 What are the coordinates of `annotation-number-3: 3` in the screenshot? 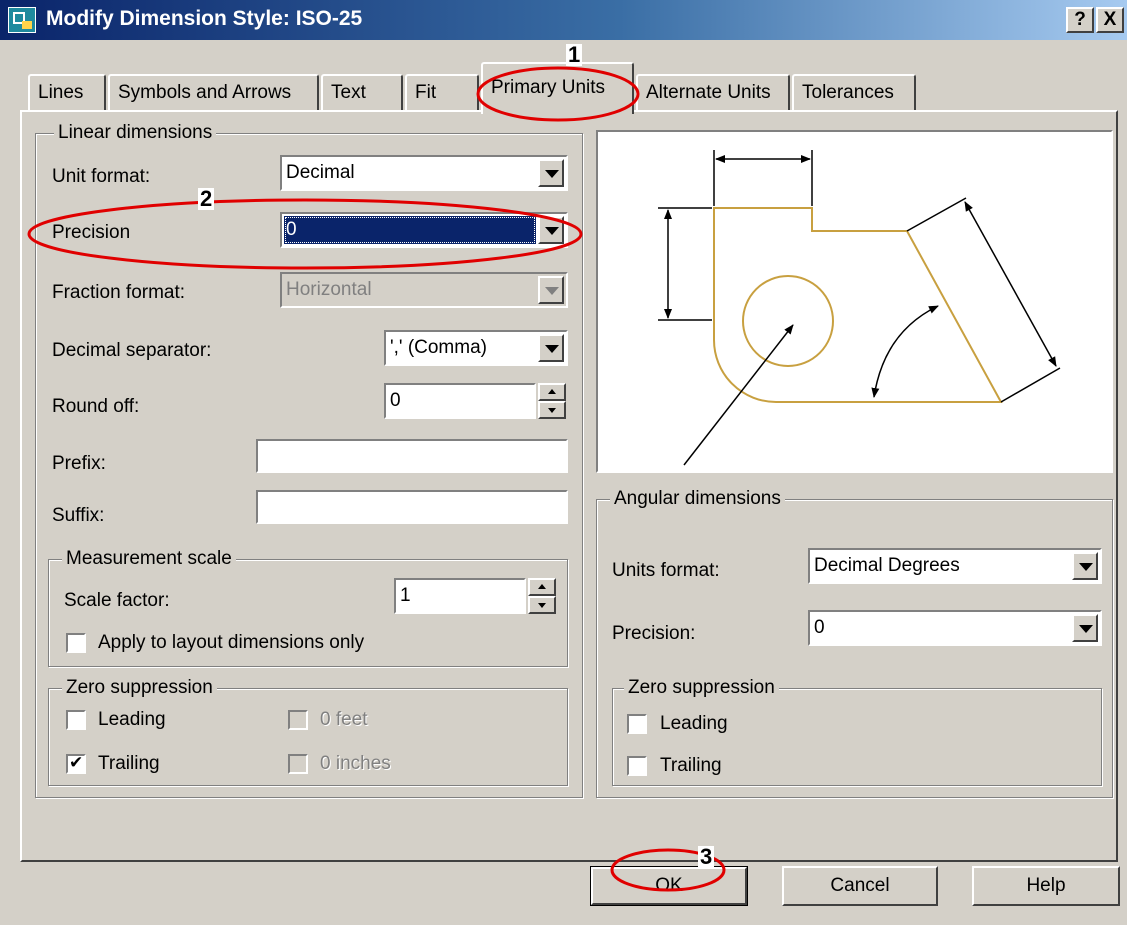 It's located at (706, 856).